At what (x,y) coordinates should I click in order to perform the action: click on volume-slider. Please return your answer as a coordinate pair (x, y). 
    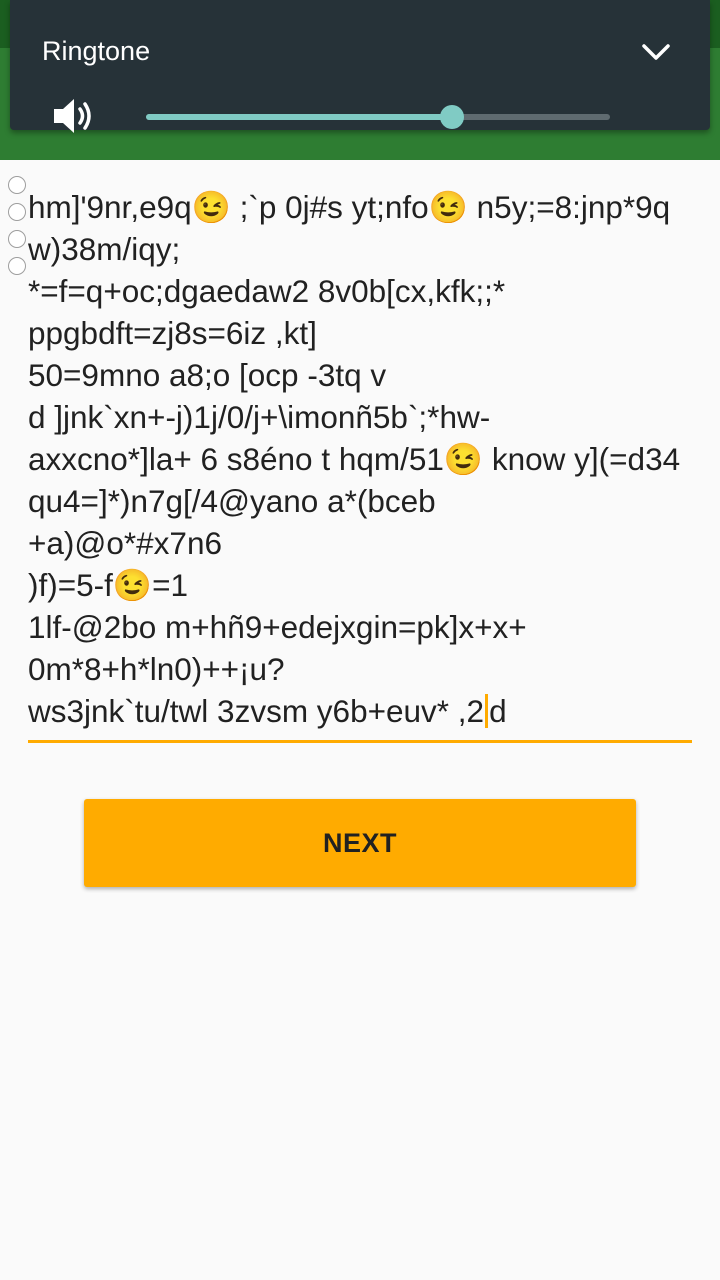
    Looking at the image, I should click on (378, 117).